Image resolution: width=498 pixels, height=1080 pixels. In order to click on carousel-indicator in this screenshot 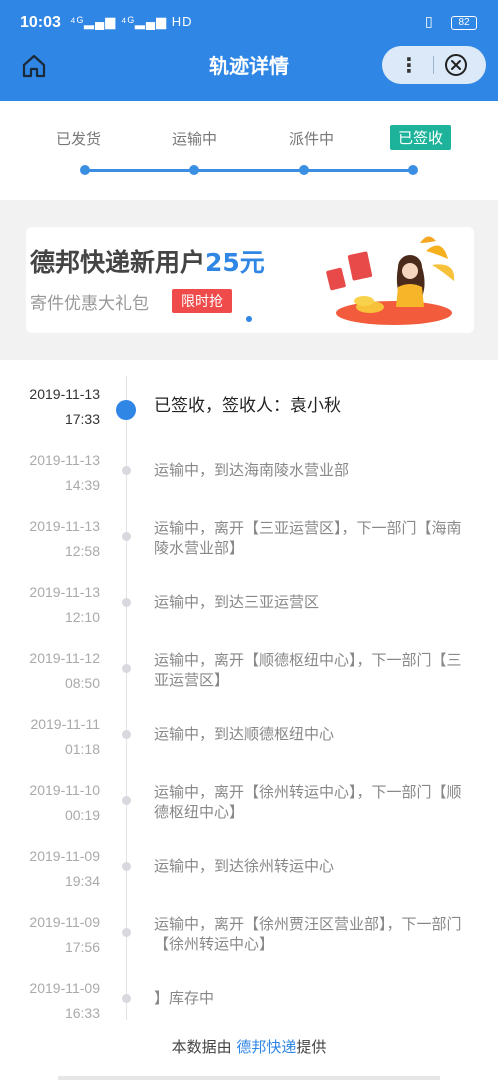, I will do `click(249, 319)`.